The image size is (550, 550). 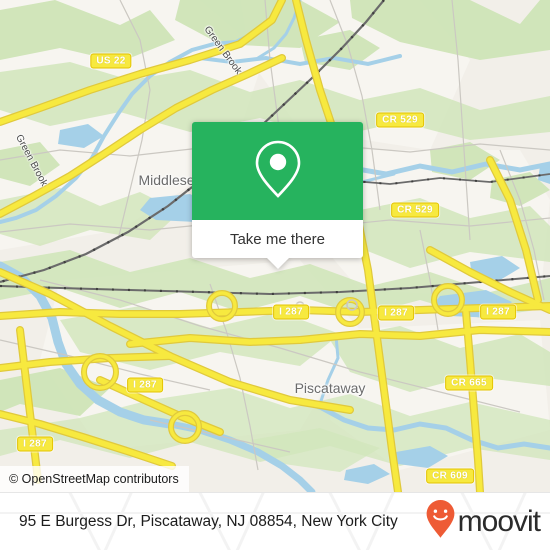 I want to click on highway-shield-cr-609: CR 609, so click(x=450, y=476).